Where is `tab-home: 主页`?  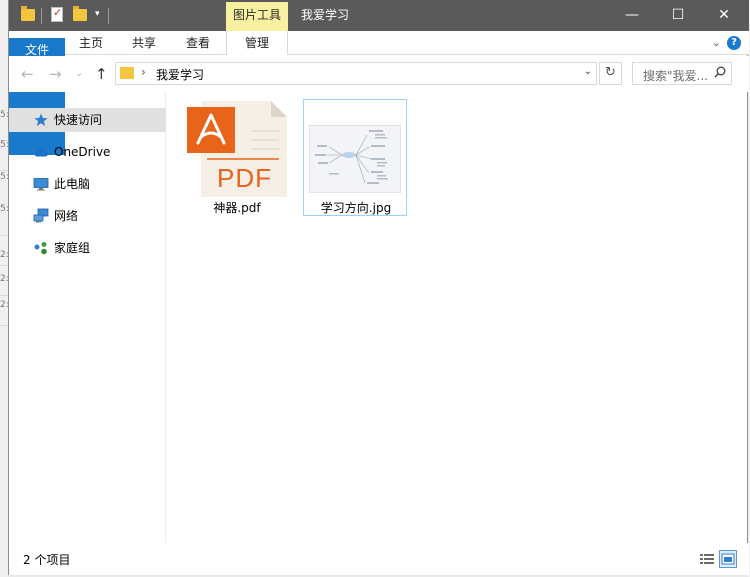 tab-home: 主页 is located at coordinates (91, 43).